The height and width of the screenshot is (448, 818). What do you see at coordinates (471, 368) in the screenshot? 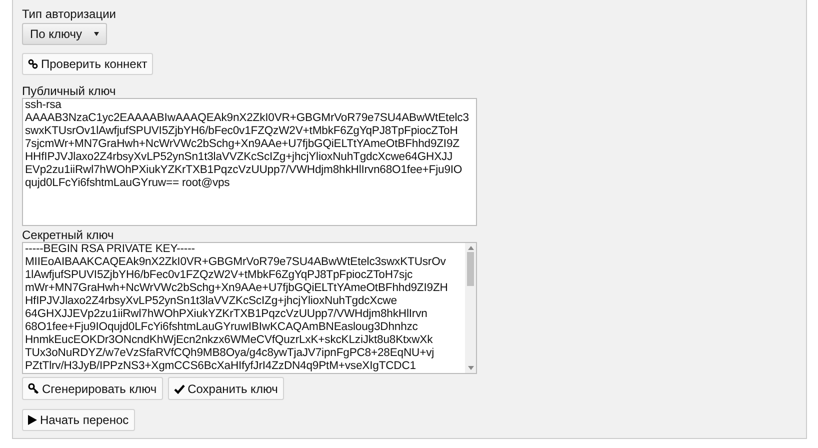
I see `scroll-down-icon` at bounding box center [471, 368].